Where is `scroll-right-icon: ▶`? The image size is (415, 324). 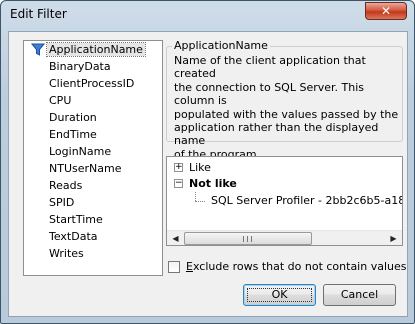 scroll-right-icon: ▶ is located at coordinates (393, 238).